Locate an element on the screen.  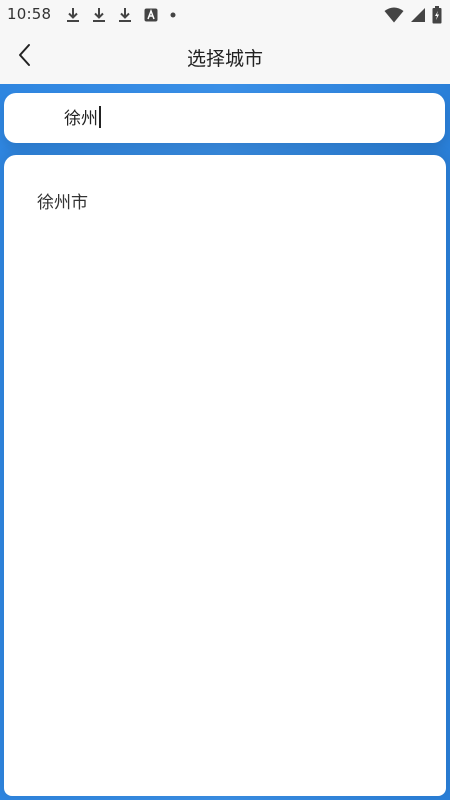
page-title: 选择城市 is located at coordinates (224, 59).